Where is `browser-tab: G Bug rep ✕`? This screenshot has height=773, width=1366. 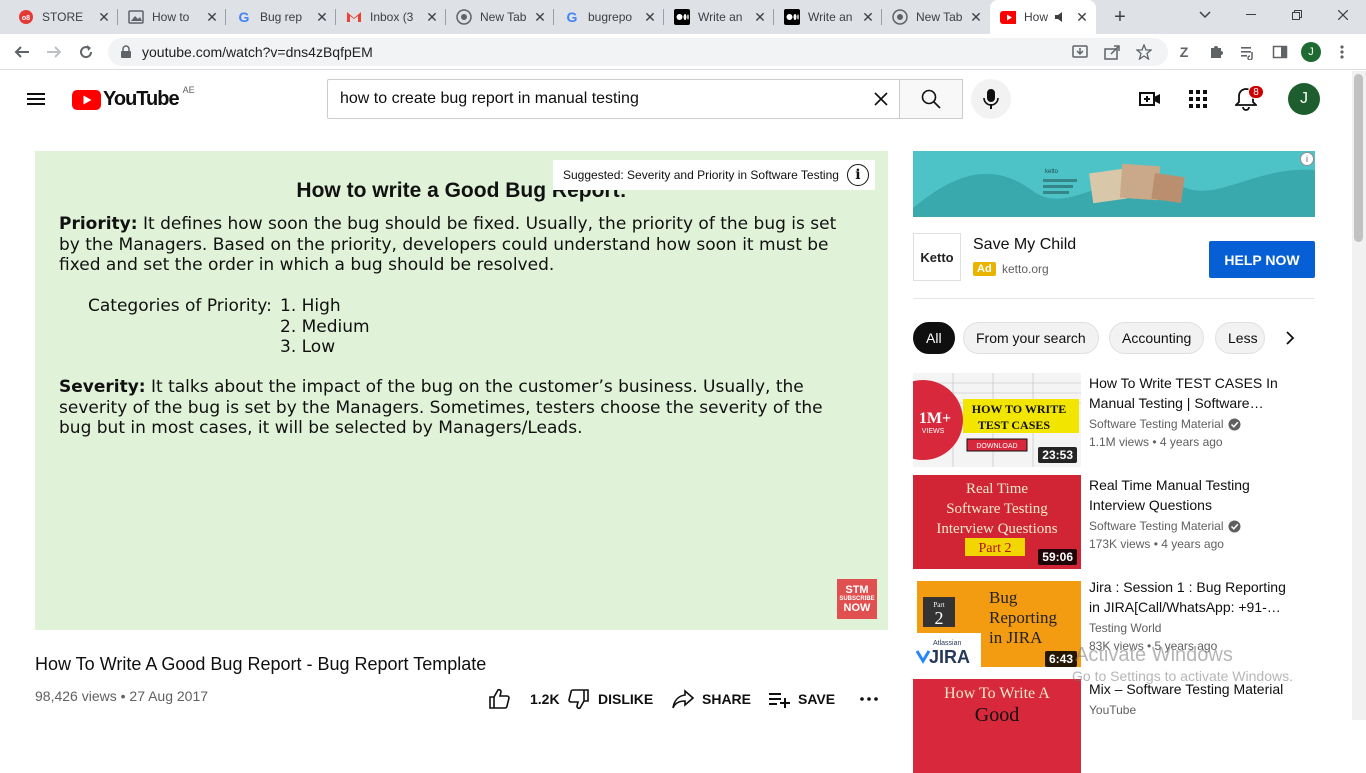 browser-tab: G Bug rep ✕ is located at coordinates (281, 17).